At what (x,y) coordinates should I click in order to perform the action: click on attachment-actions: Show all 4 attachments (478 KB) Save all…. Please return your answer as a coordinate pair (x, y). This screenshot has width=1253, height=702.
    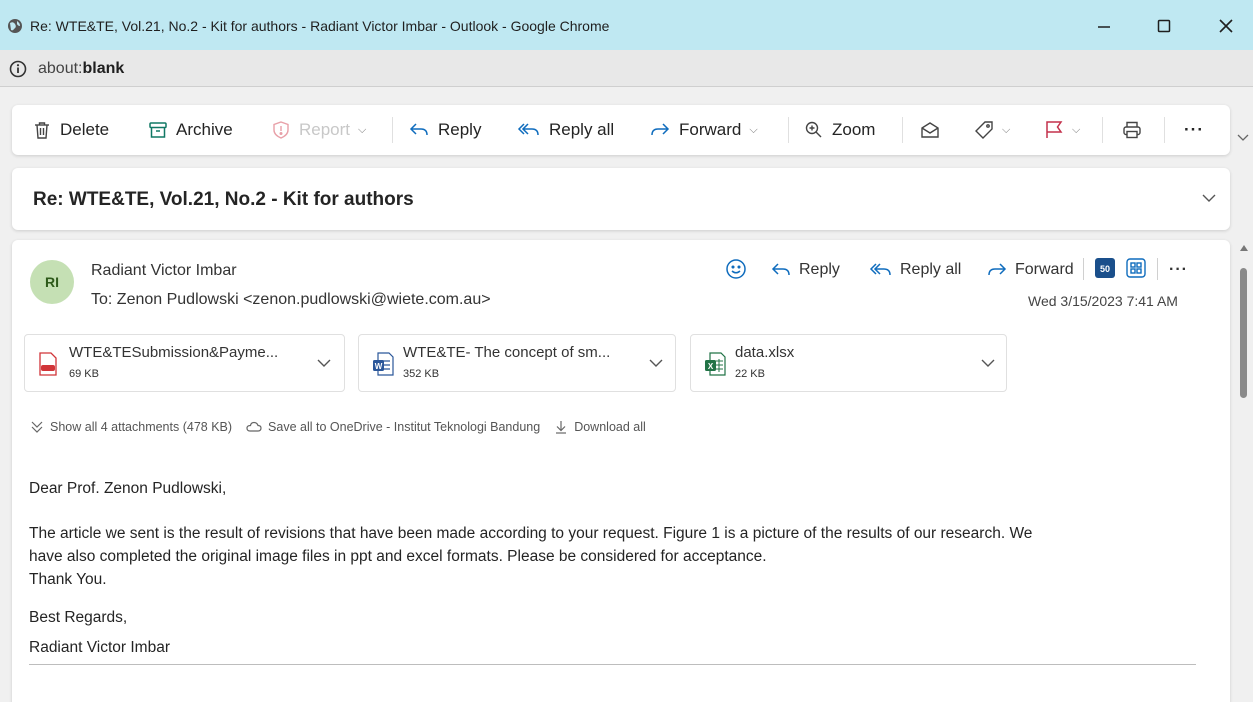
    Looking at the image, I should click on (345, 427).